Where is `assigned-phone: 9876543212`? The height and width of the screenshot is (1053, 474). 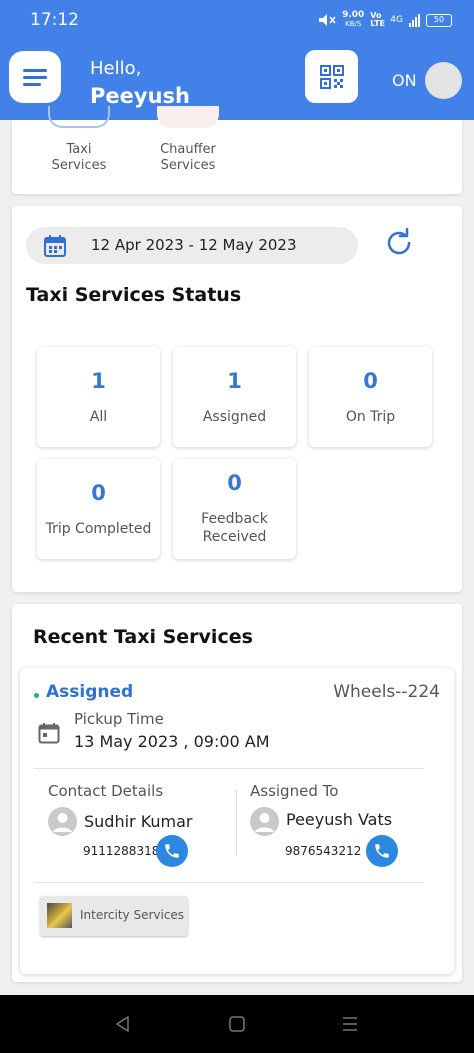 assigned-phone: 9876543212 is located at coordinates (323, 851).